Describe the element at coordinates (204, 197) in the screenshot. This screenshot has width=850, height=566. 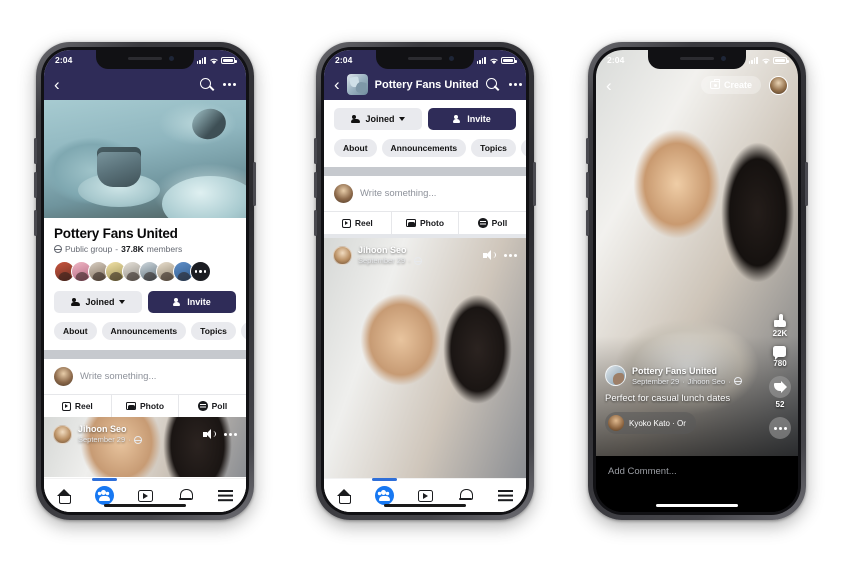
I see `cover-plate` at that location.